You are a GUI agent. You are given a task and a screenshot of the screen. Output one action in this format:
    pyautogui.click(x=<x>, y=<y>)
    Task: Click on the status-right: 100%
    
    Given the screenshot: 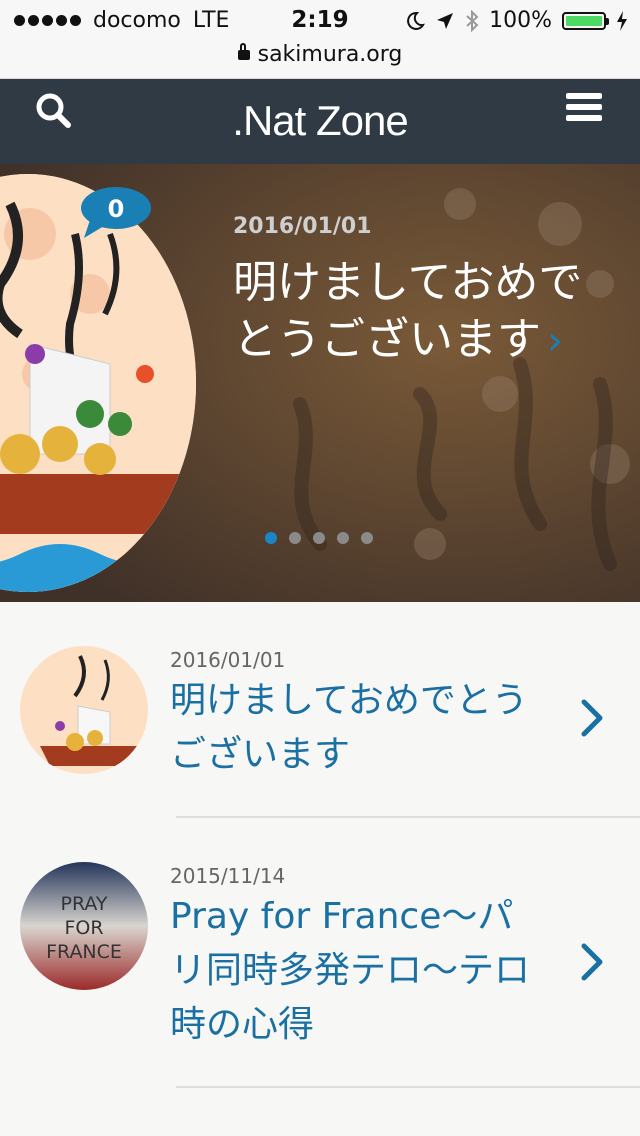 What is the action you would take?
    pyautogui.click(x=516, y=20)
    